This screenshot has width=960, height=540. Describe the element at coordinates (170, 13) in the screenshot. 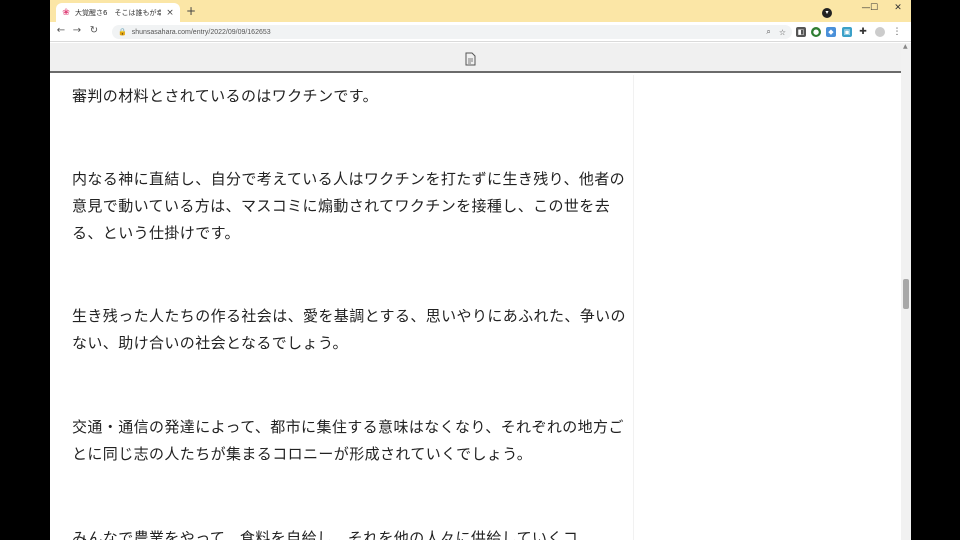

I see `tab-close-icon: ×` at that location.